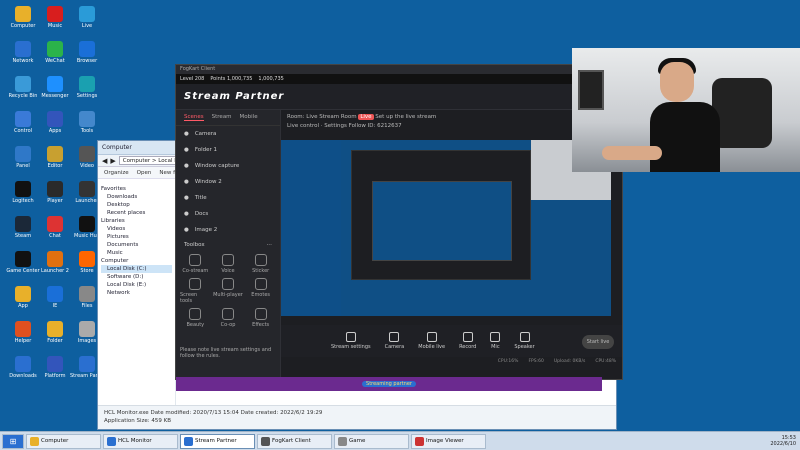  I want to click on desktop-icon-label: Launcher 2, so click(54, 271).